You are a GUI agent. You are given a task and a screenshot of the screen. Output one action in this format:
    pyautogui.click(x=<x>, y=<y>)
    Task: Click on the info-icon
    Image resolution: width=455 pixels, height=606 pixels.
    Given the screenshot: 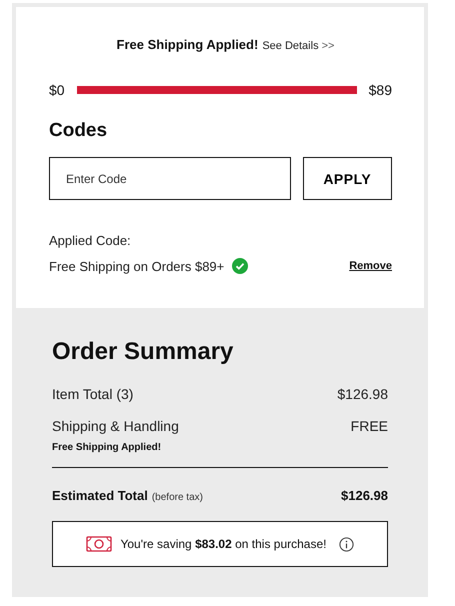 What is the action you would take?
    pyautogui.click(x=346, y=544)
    